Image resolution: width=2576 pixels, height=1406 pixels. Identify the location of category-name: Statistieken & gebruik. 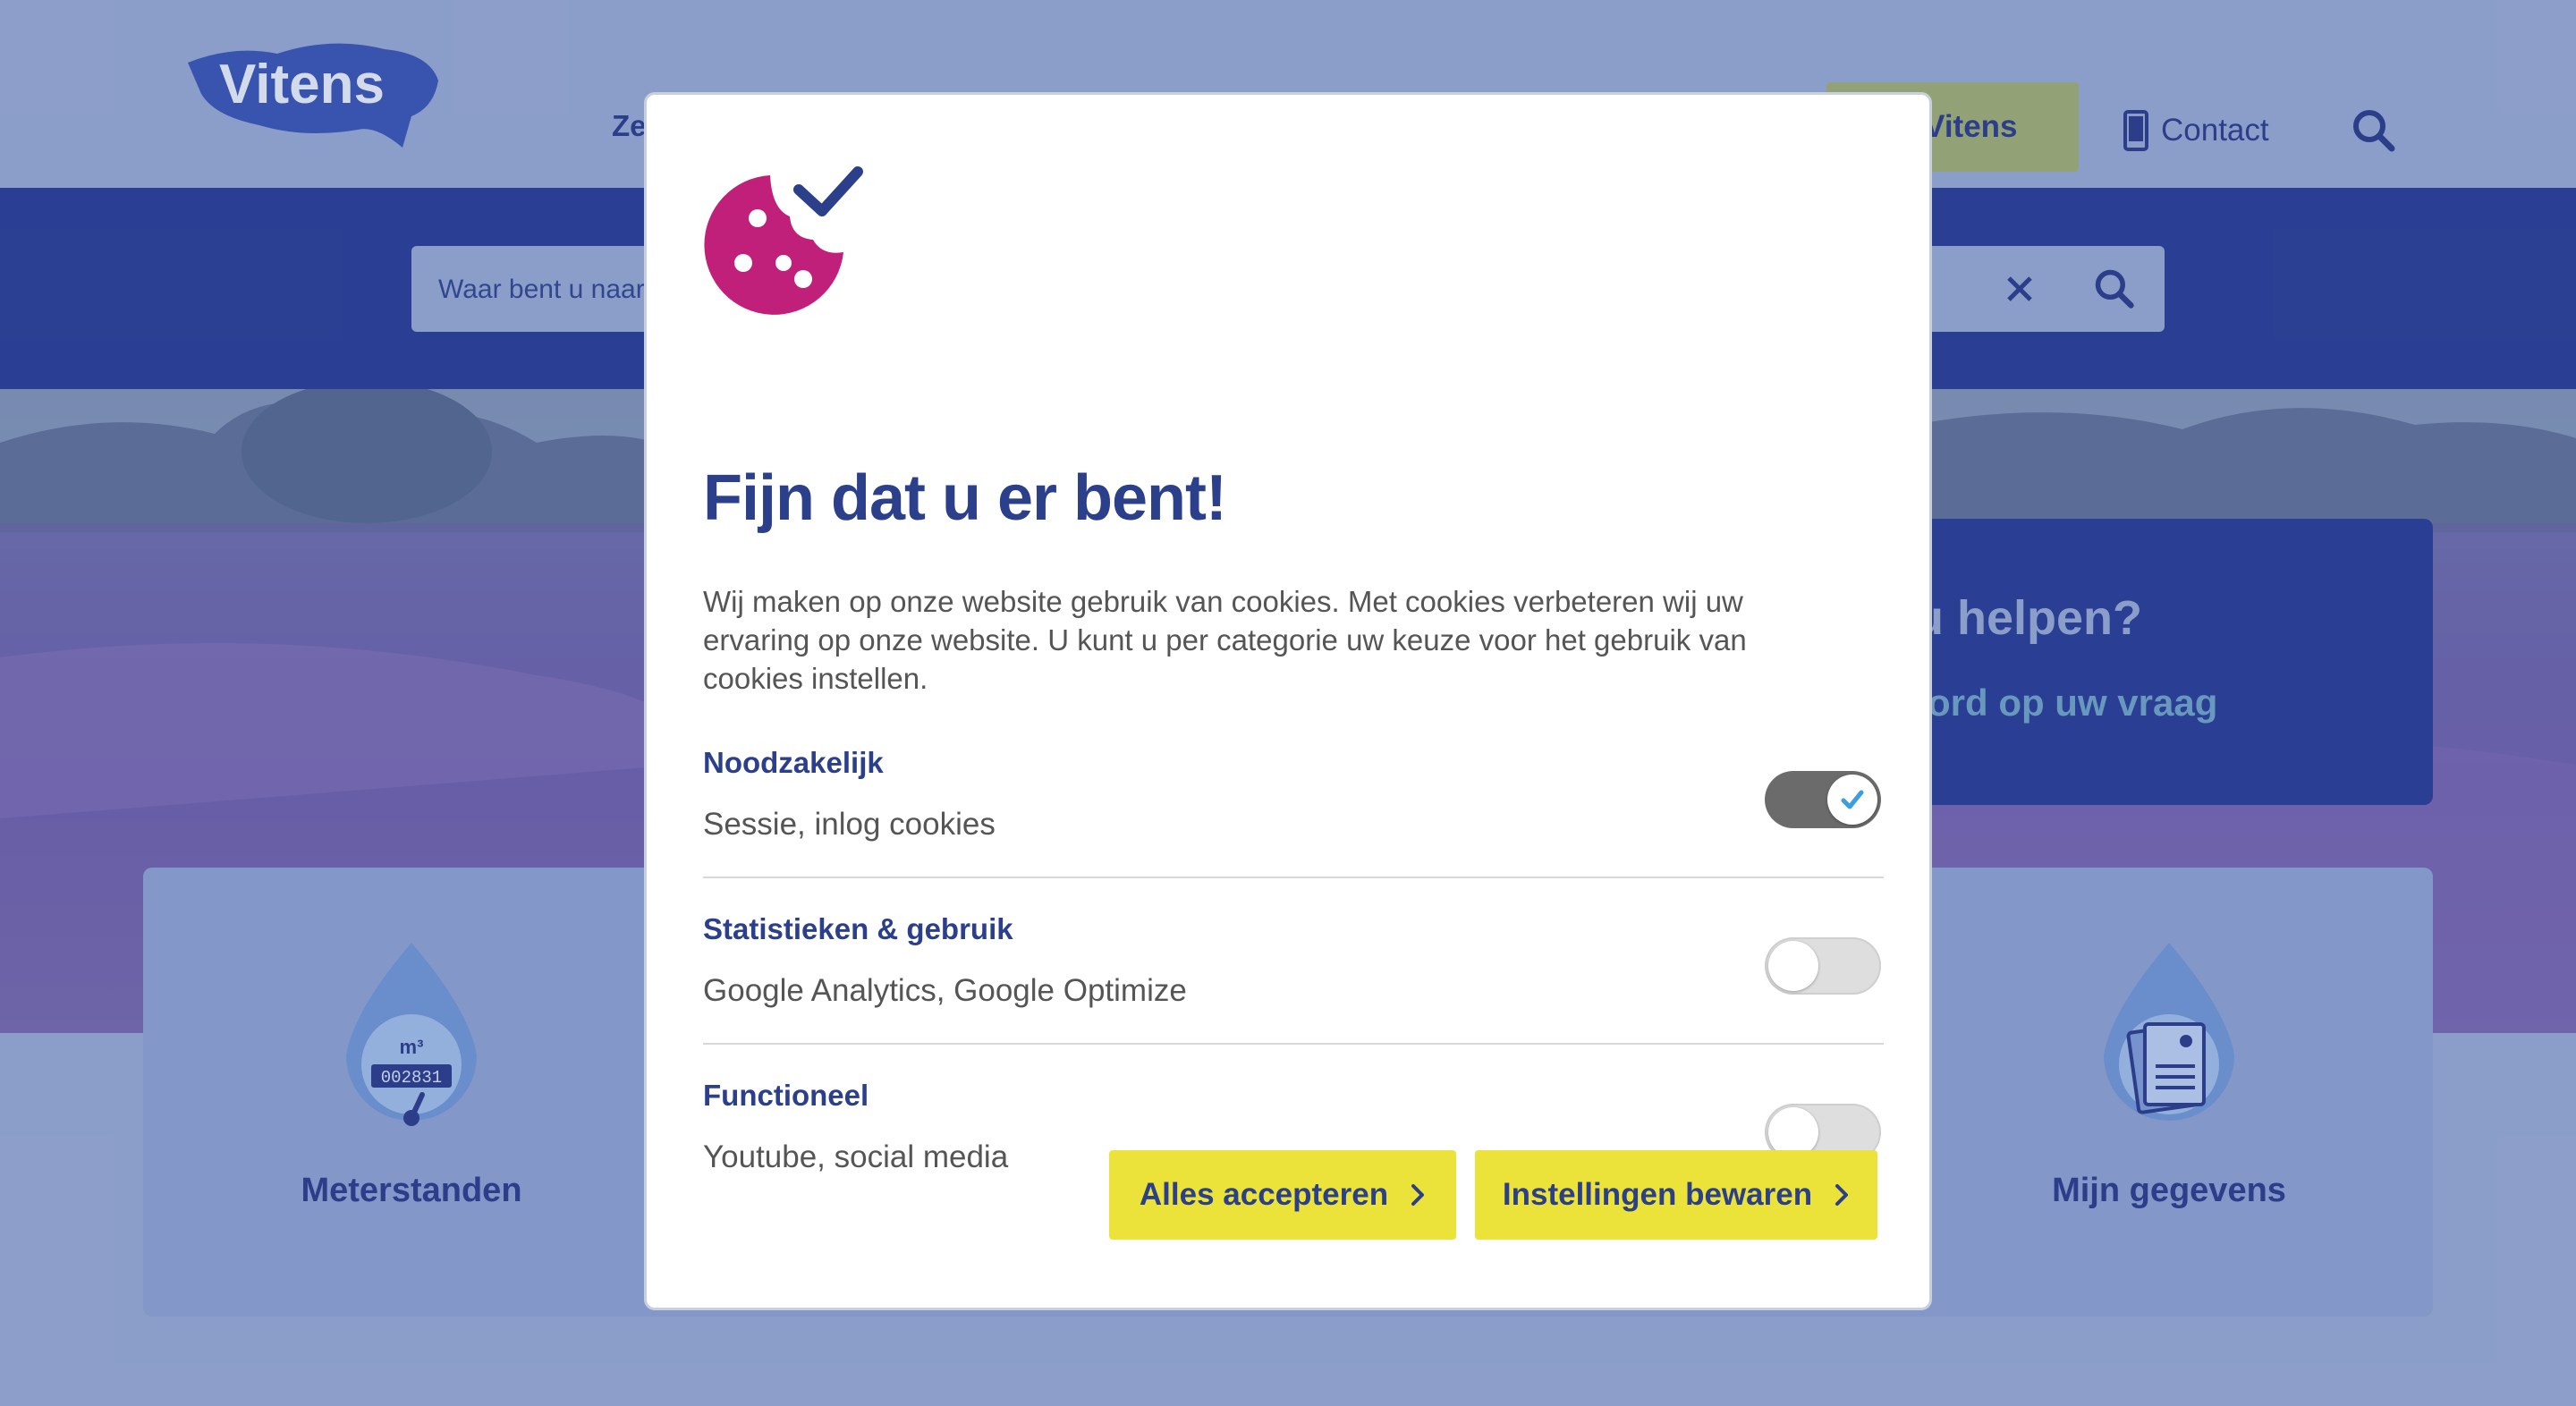
(858, 928).